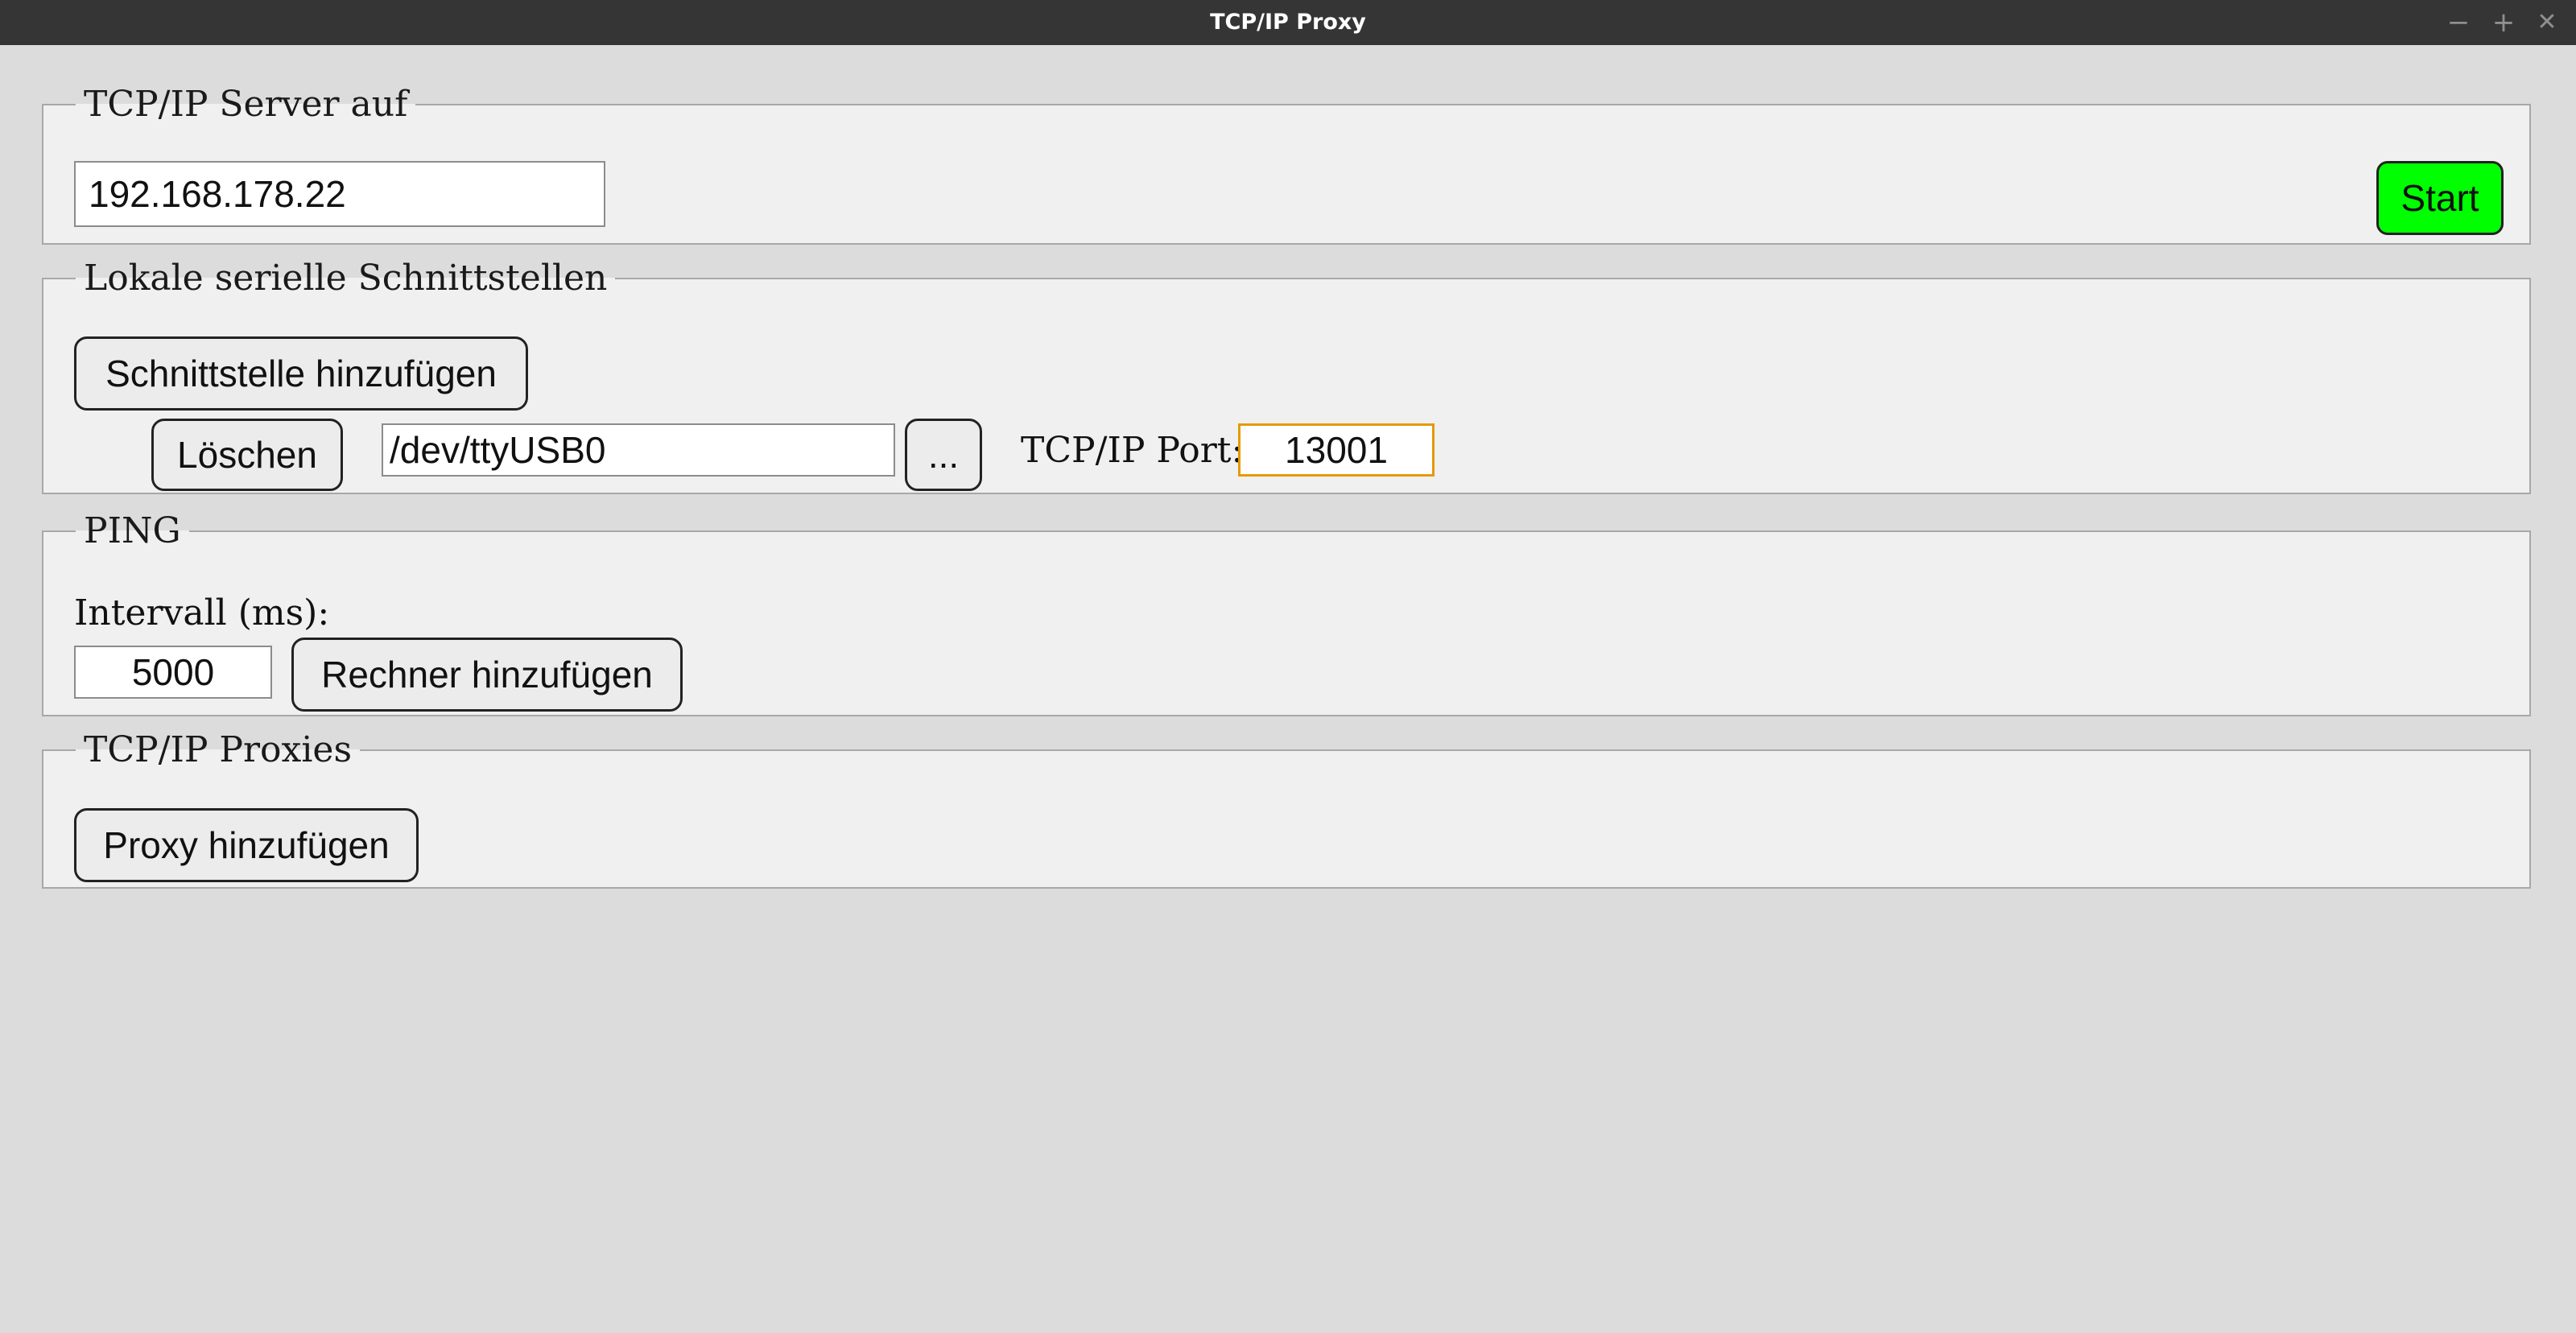  Describe the element at coordinates (346, 278) in the screenshot. I see `serial-group-legend: Lokale serielle Schnittstellen` at that location.